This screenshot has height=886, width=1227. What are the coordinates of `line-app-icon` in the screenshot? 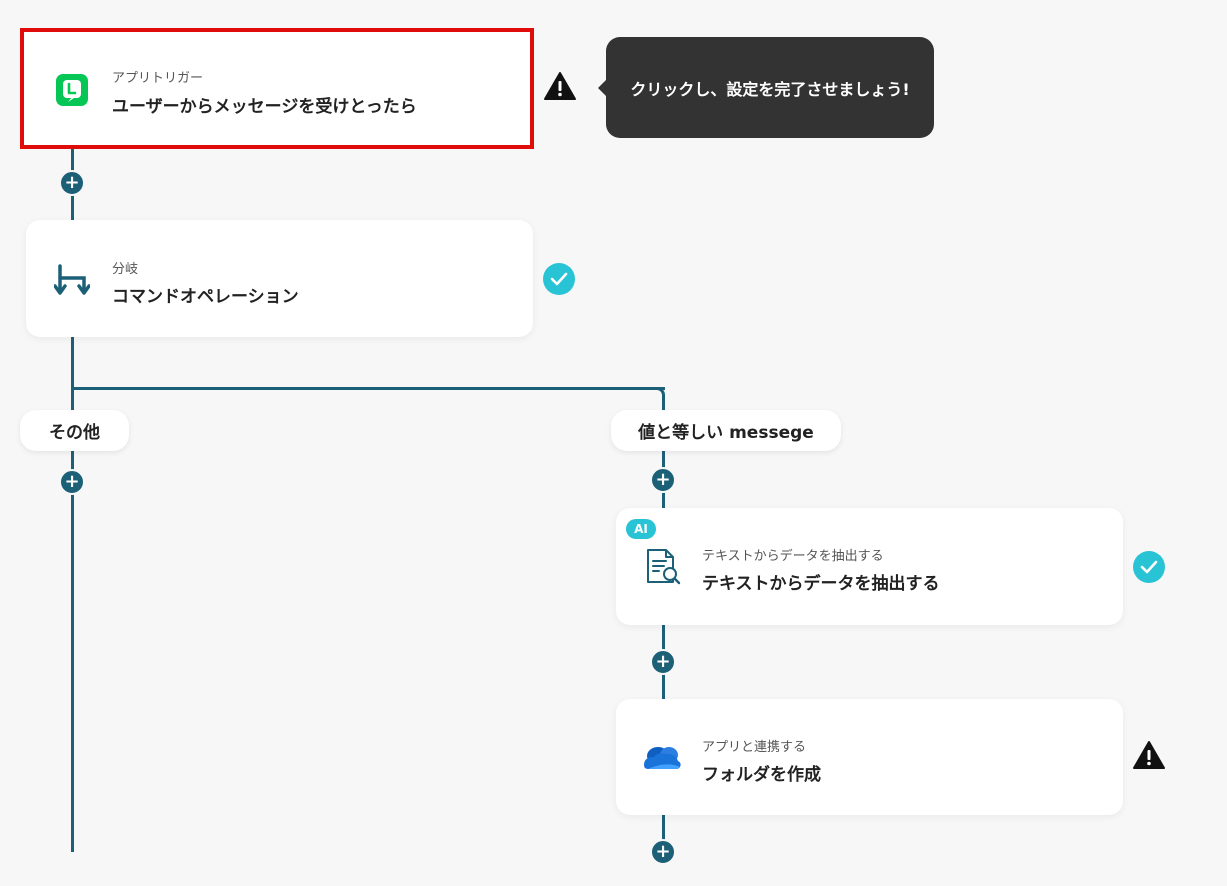 It's located at (72, 90).